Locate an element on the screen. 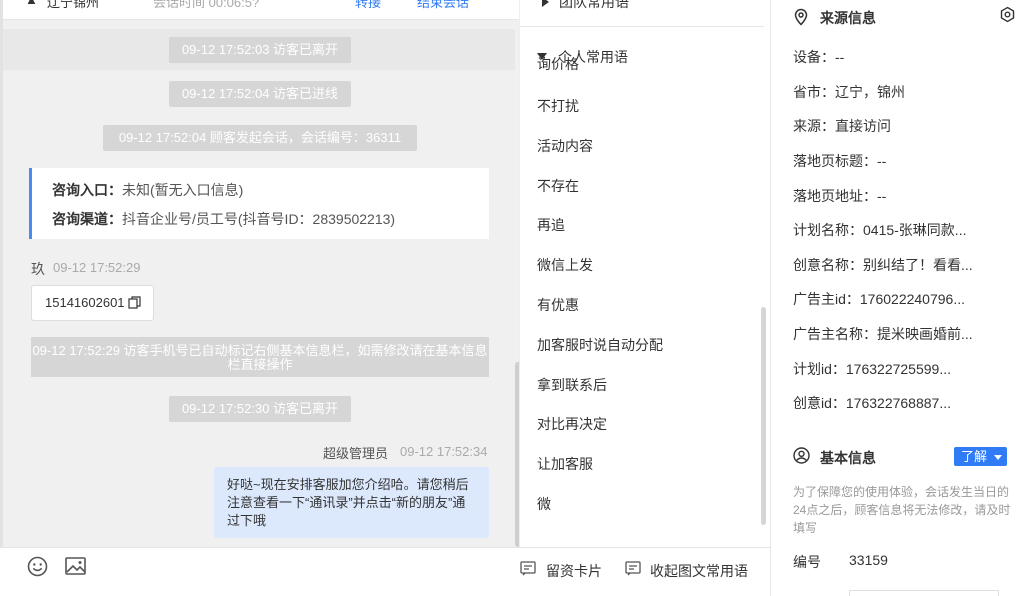 Image resolution: width=1025 pixels, height=596 pixels. visitor-message-bubble: 15141602601 is located at coordinates (92, 303).